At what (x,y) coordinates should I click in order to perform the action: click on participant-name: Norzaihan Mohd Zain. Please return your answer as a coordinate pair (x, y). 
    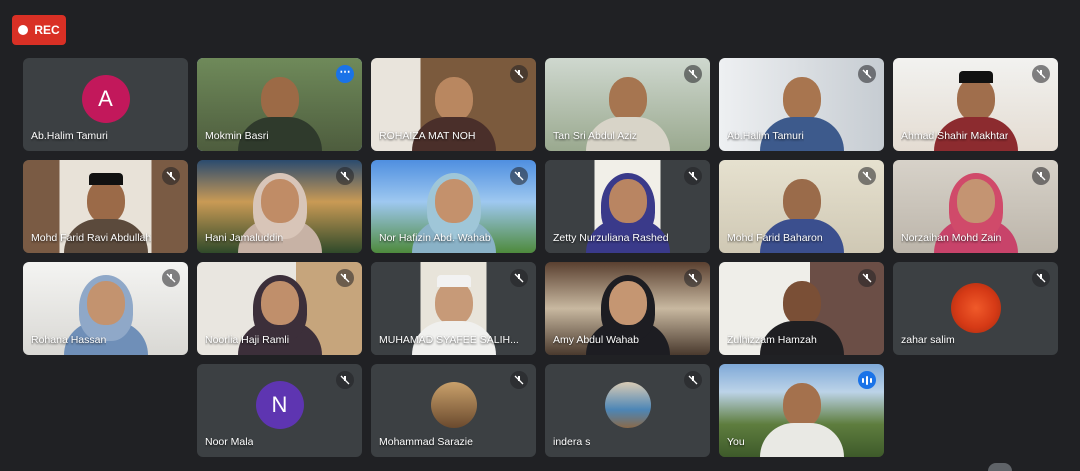
    Looking at the image, I should click on (951, 238).